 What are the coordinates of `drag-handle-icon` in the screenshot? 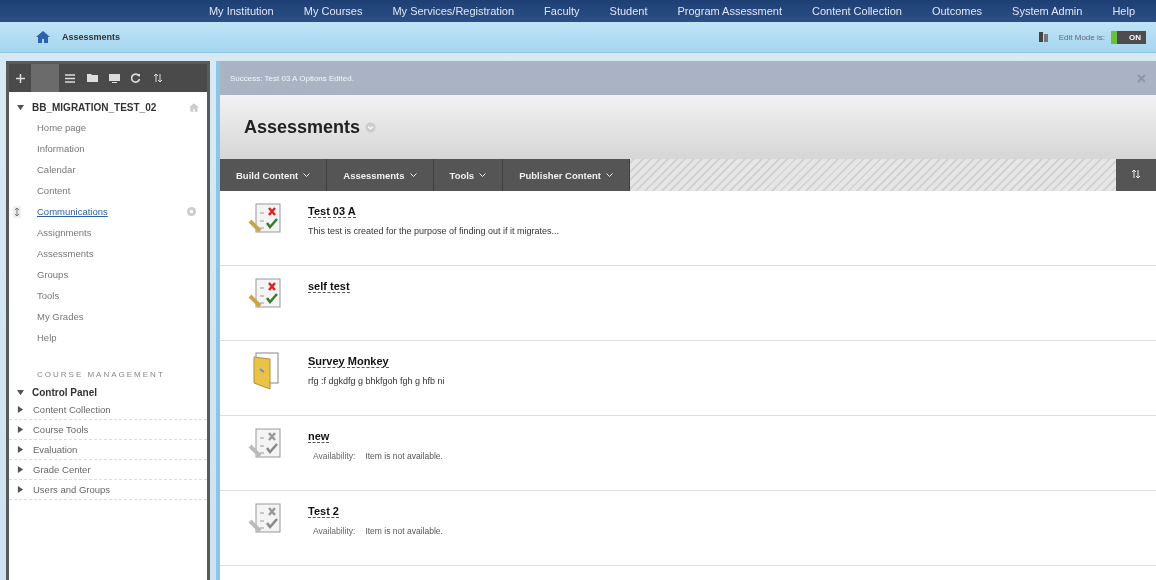 It's located at (17, 211).